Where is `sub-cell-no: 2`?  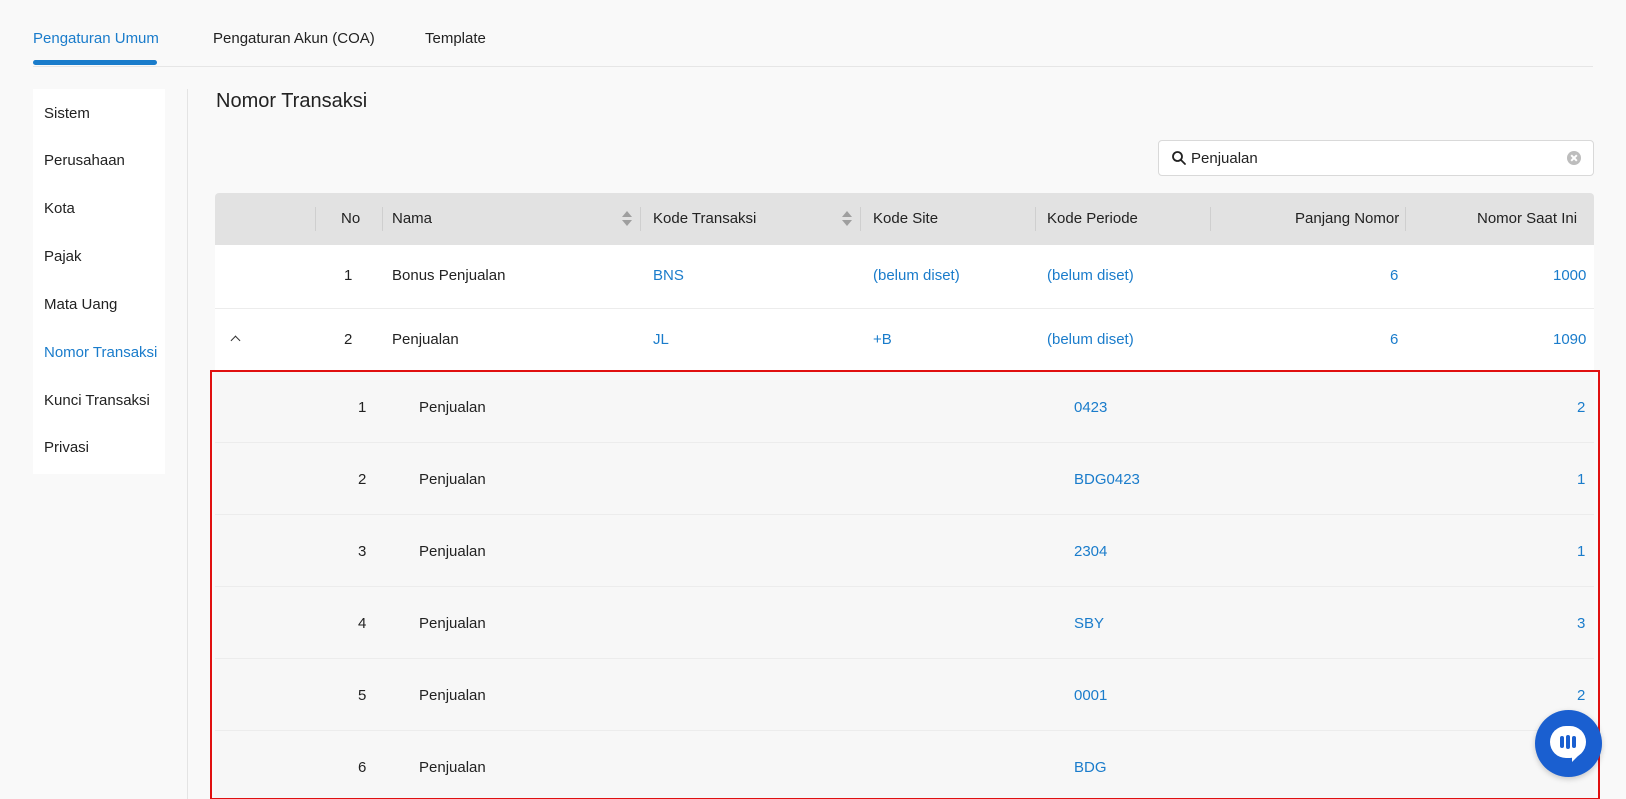 sub-cell-no: 2 is located at coordinates (362, 479).